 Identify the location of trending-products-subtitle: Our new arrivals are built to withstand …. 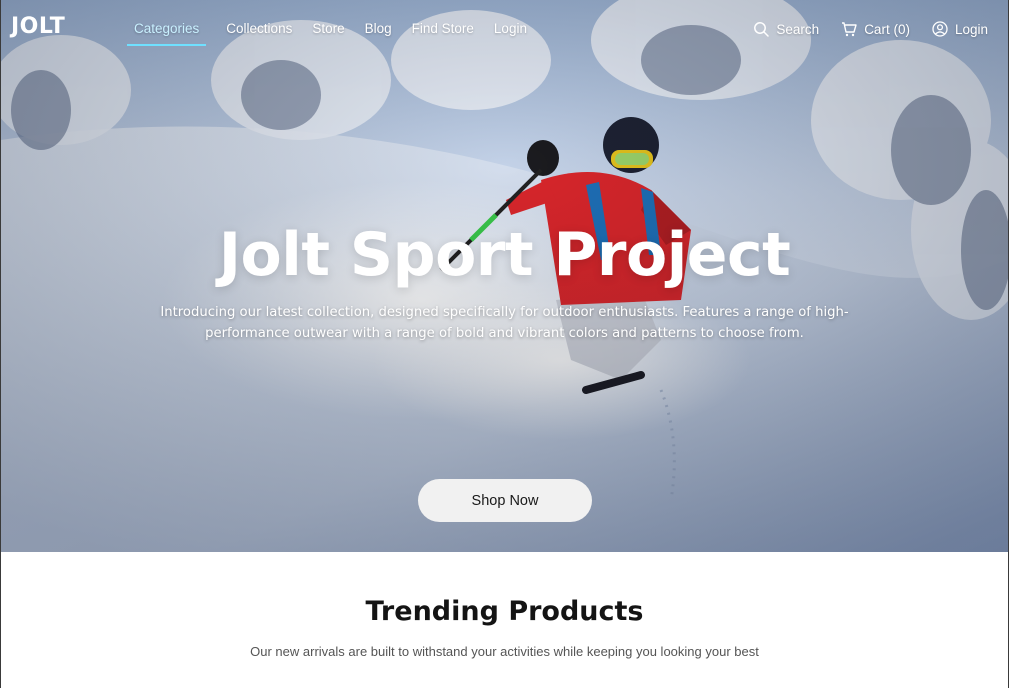
(504, 651).